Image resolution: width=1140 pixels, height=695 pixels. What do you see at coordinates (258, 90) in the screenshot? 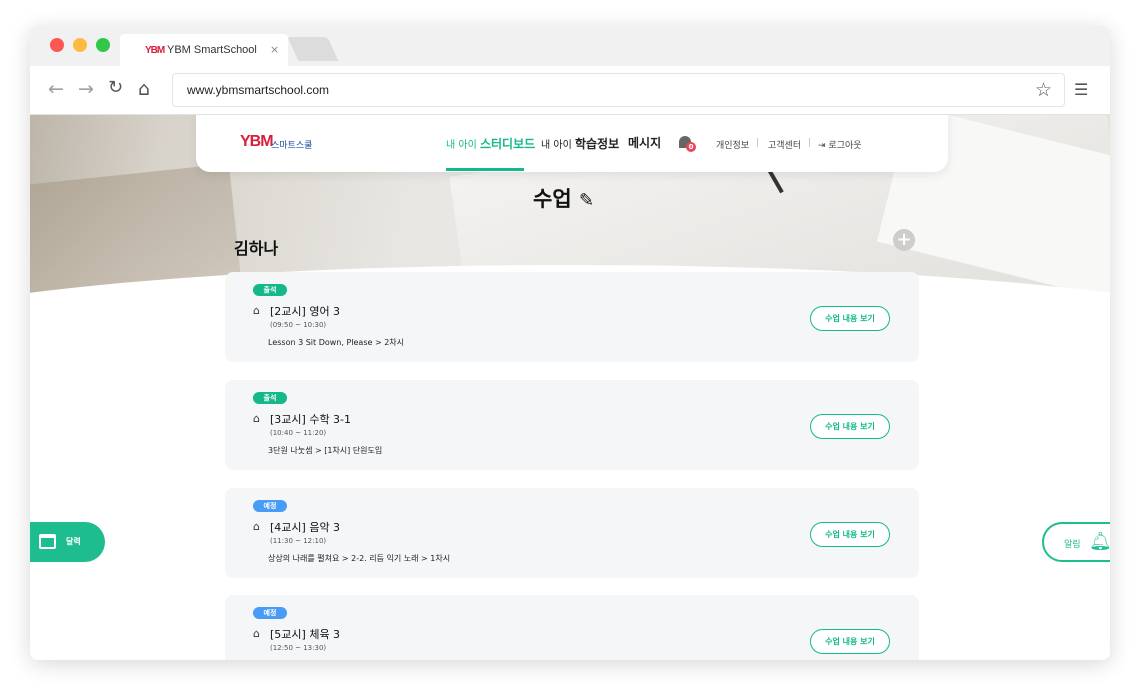
I see `url-text: www.ybmsmartschool.com` at bounding box center [258, 90].